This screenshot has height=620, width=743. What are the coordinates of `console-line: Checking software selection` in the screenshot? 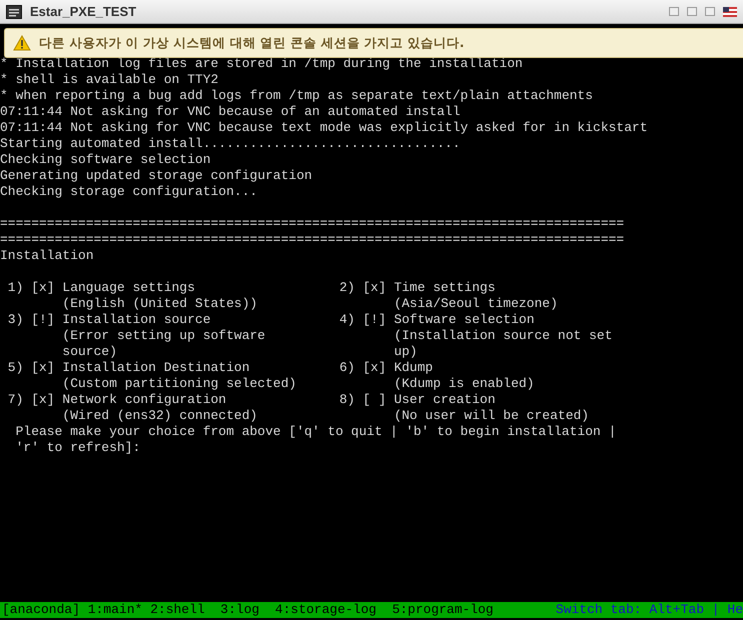 It's located at (105, 160).